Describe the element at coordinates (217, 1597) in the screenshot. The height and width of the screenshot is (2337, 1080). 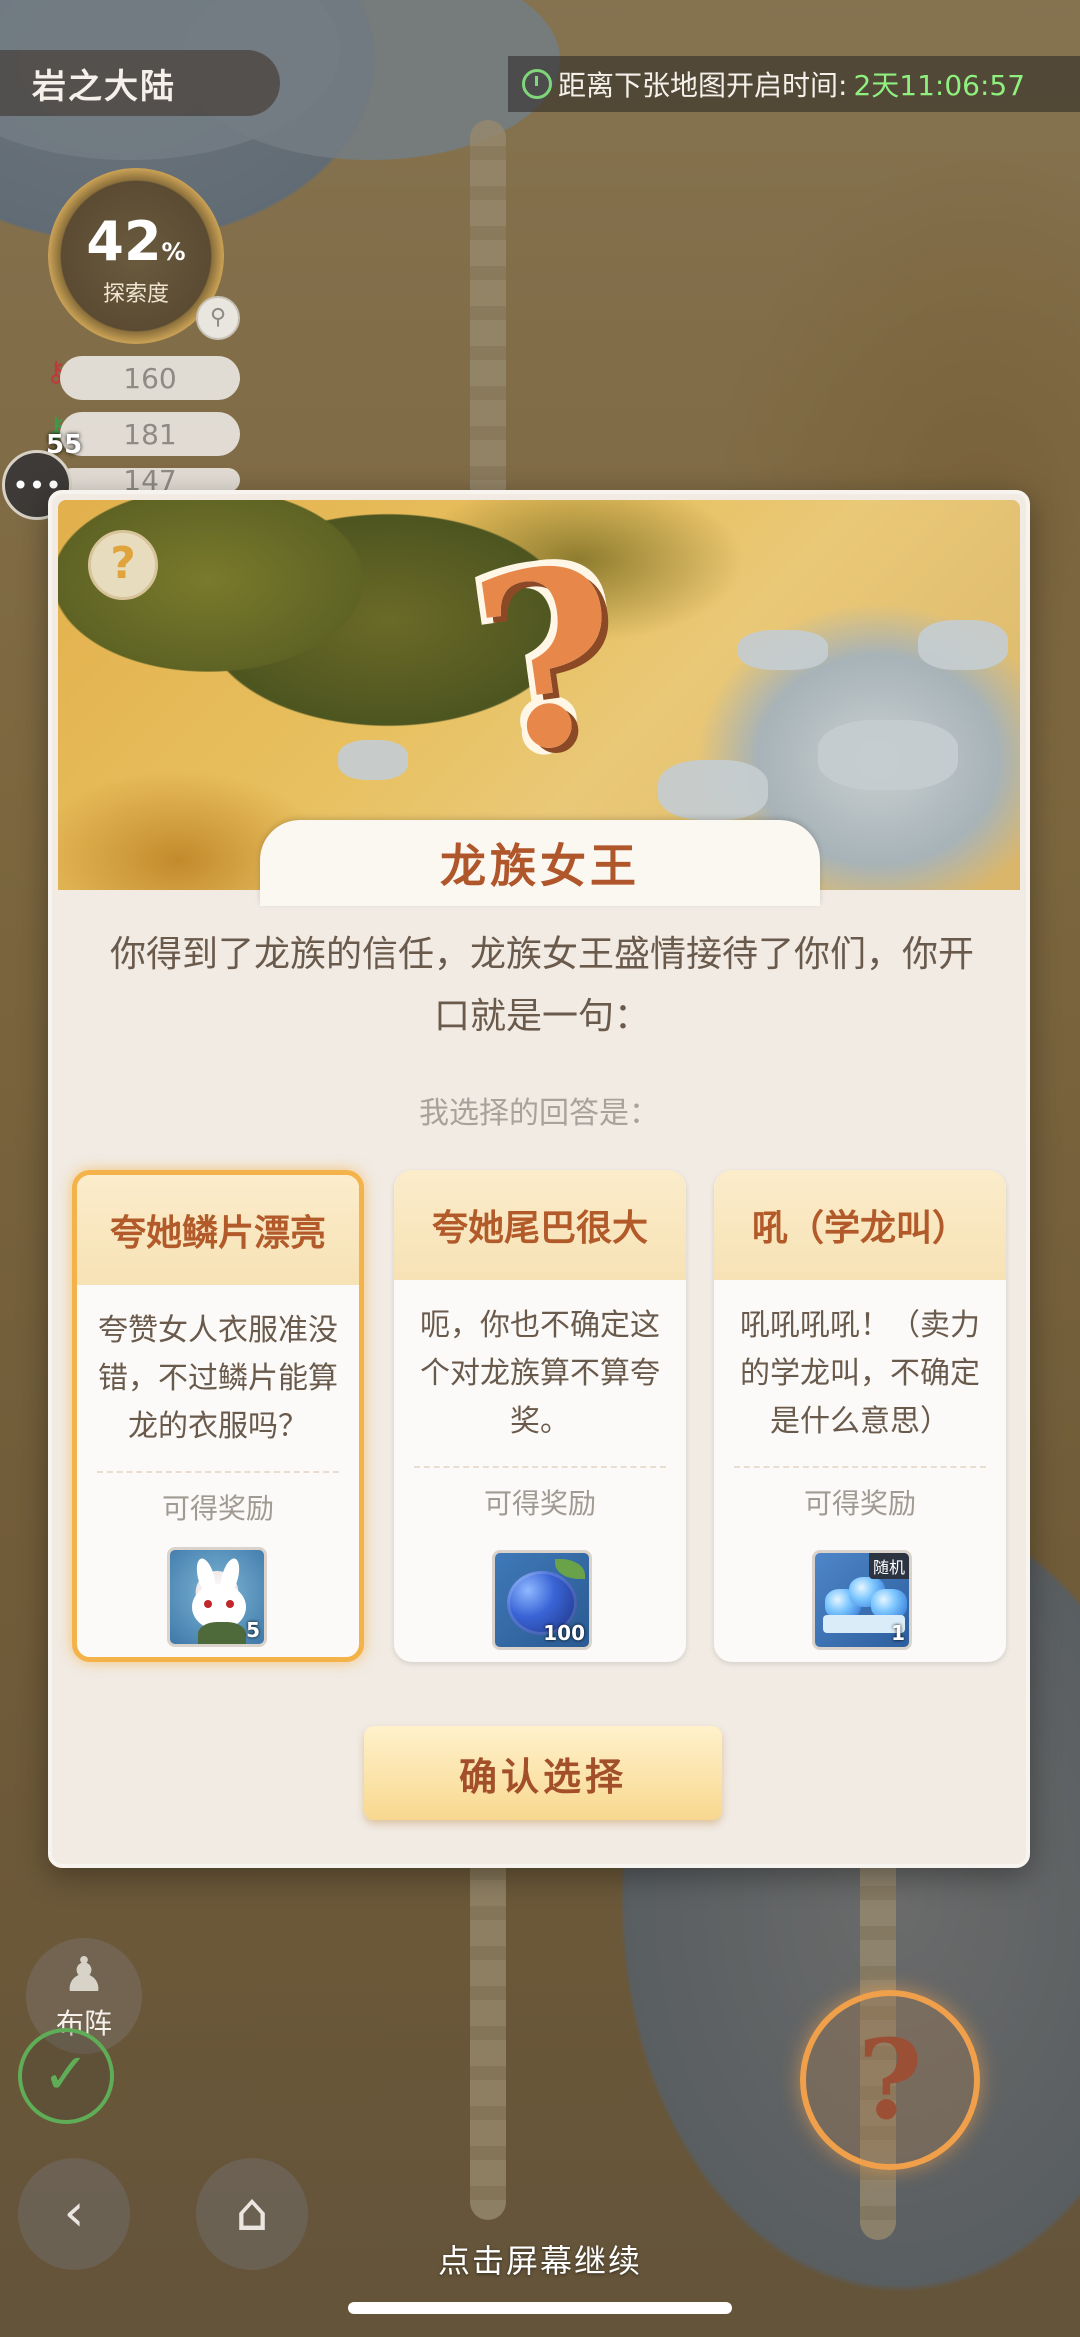
I see `bunny-pet-icon: 5` at that location.